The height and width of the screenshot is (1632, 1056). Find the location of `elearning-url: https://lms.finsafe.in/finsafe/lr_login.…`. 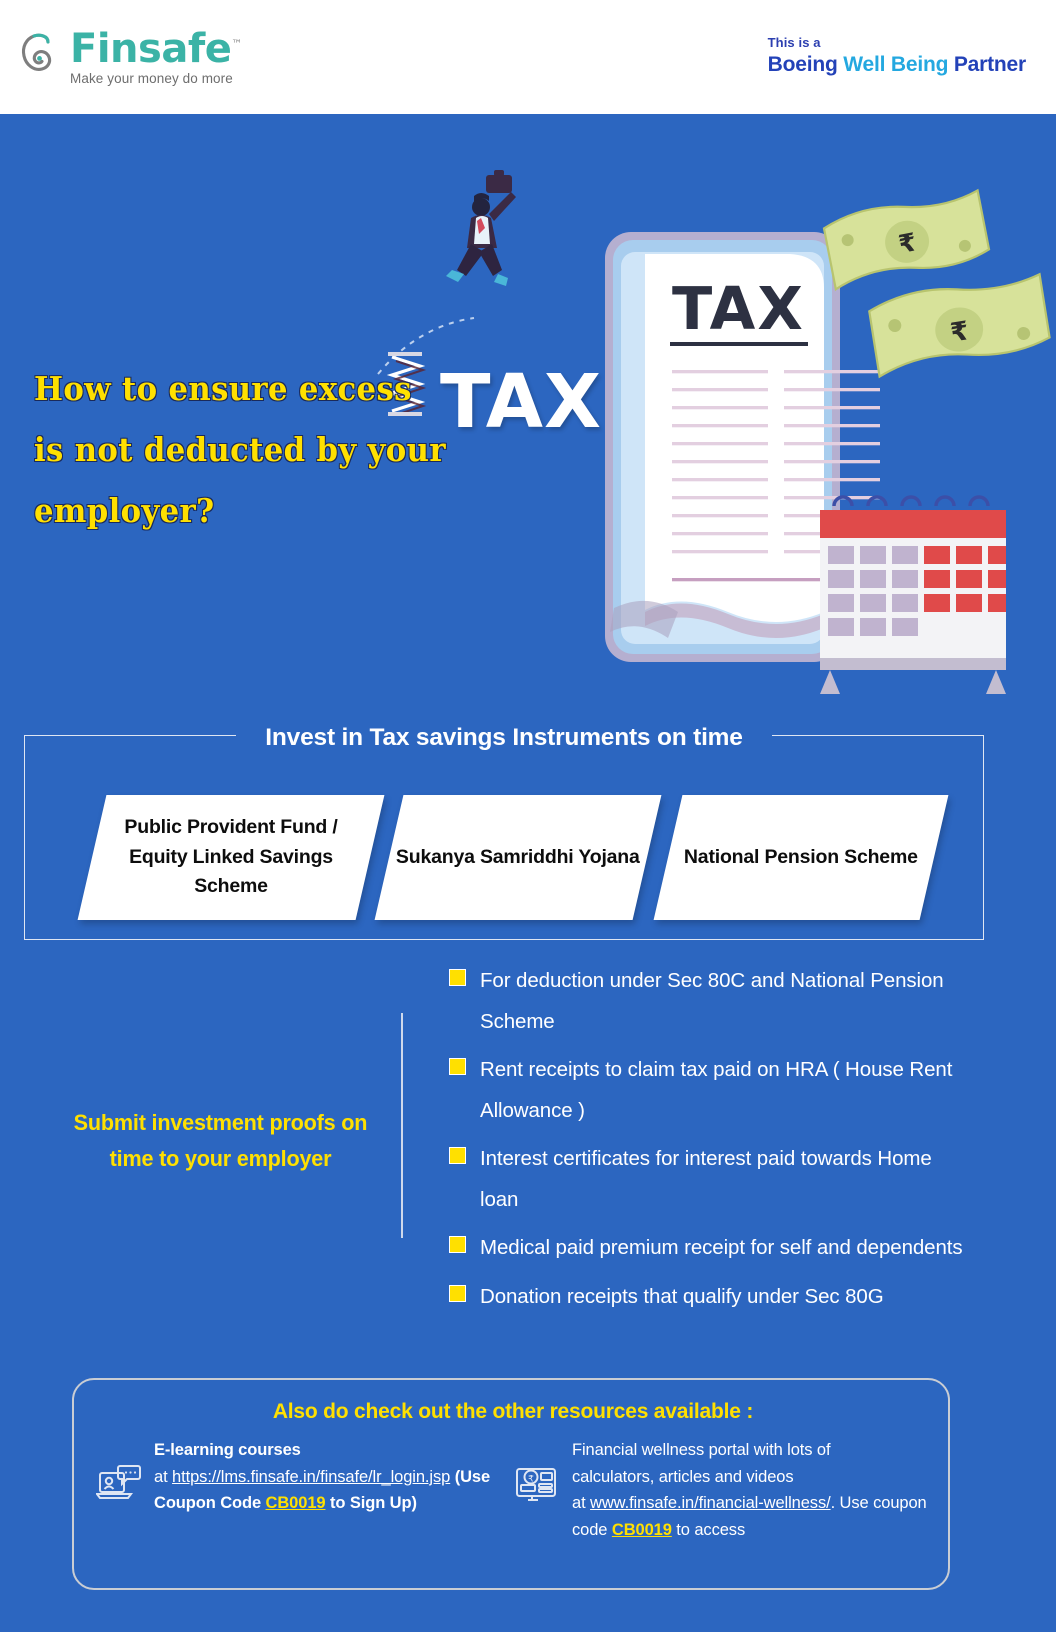

elearning-url: https://lms.finsafe.in/finsafe/lr_login.… is located at coordinates (311, 1477).